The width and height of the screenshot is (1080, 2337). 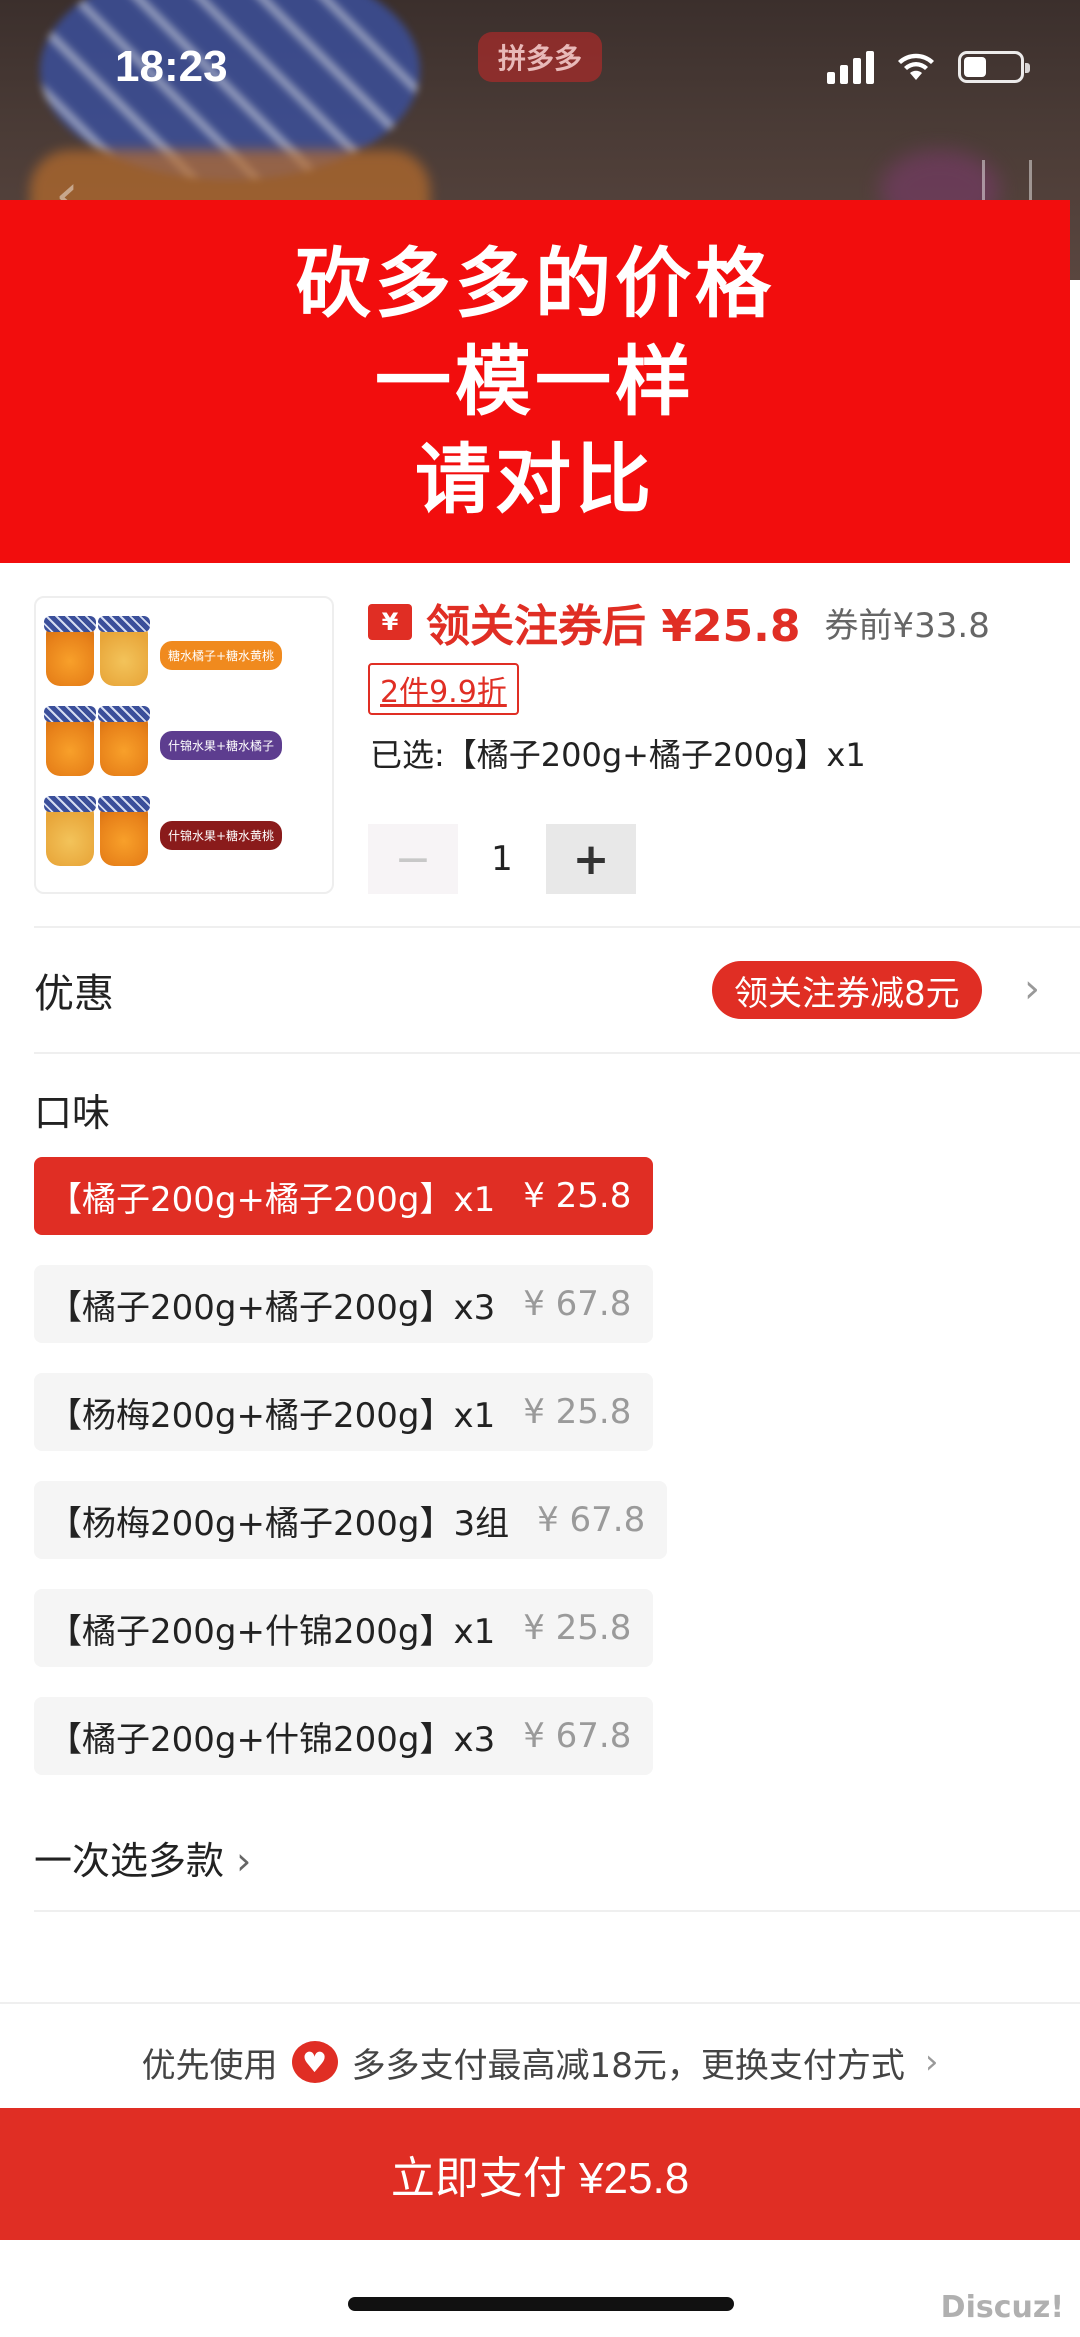 What do you see at coordinates (272, 1631) in the screenshot?
I see `option-name: 【橘子200g+什锦200g】x1` at bounding box center [272, 1631].